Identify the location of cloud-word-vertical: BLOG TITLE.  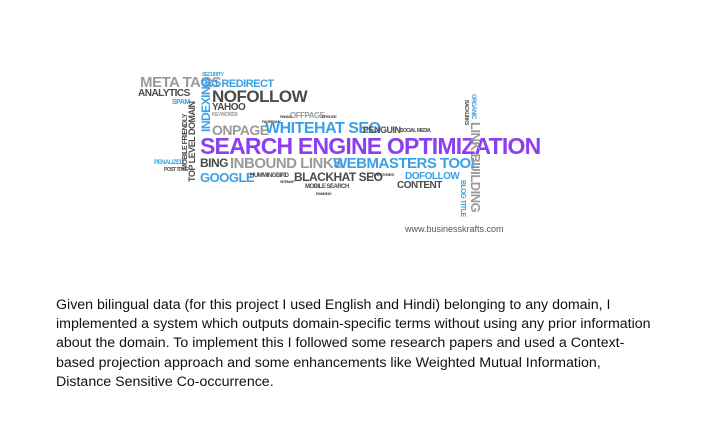
(462, 198).